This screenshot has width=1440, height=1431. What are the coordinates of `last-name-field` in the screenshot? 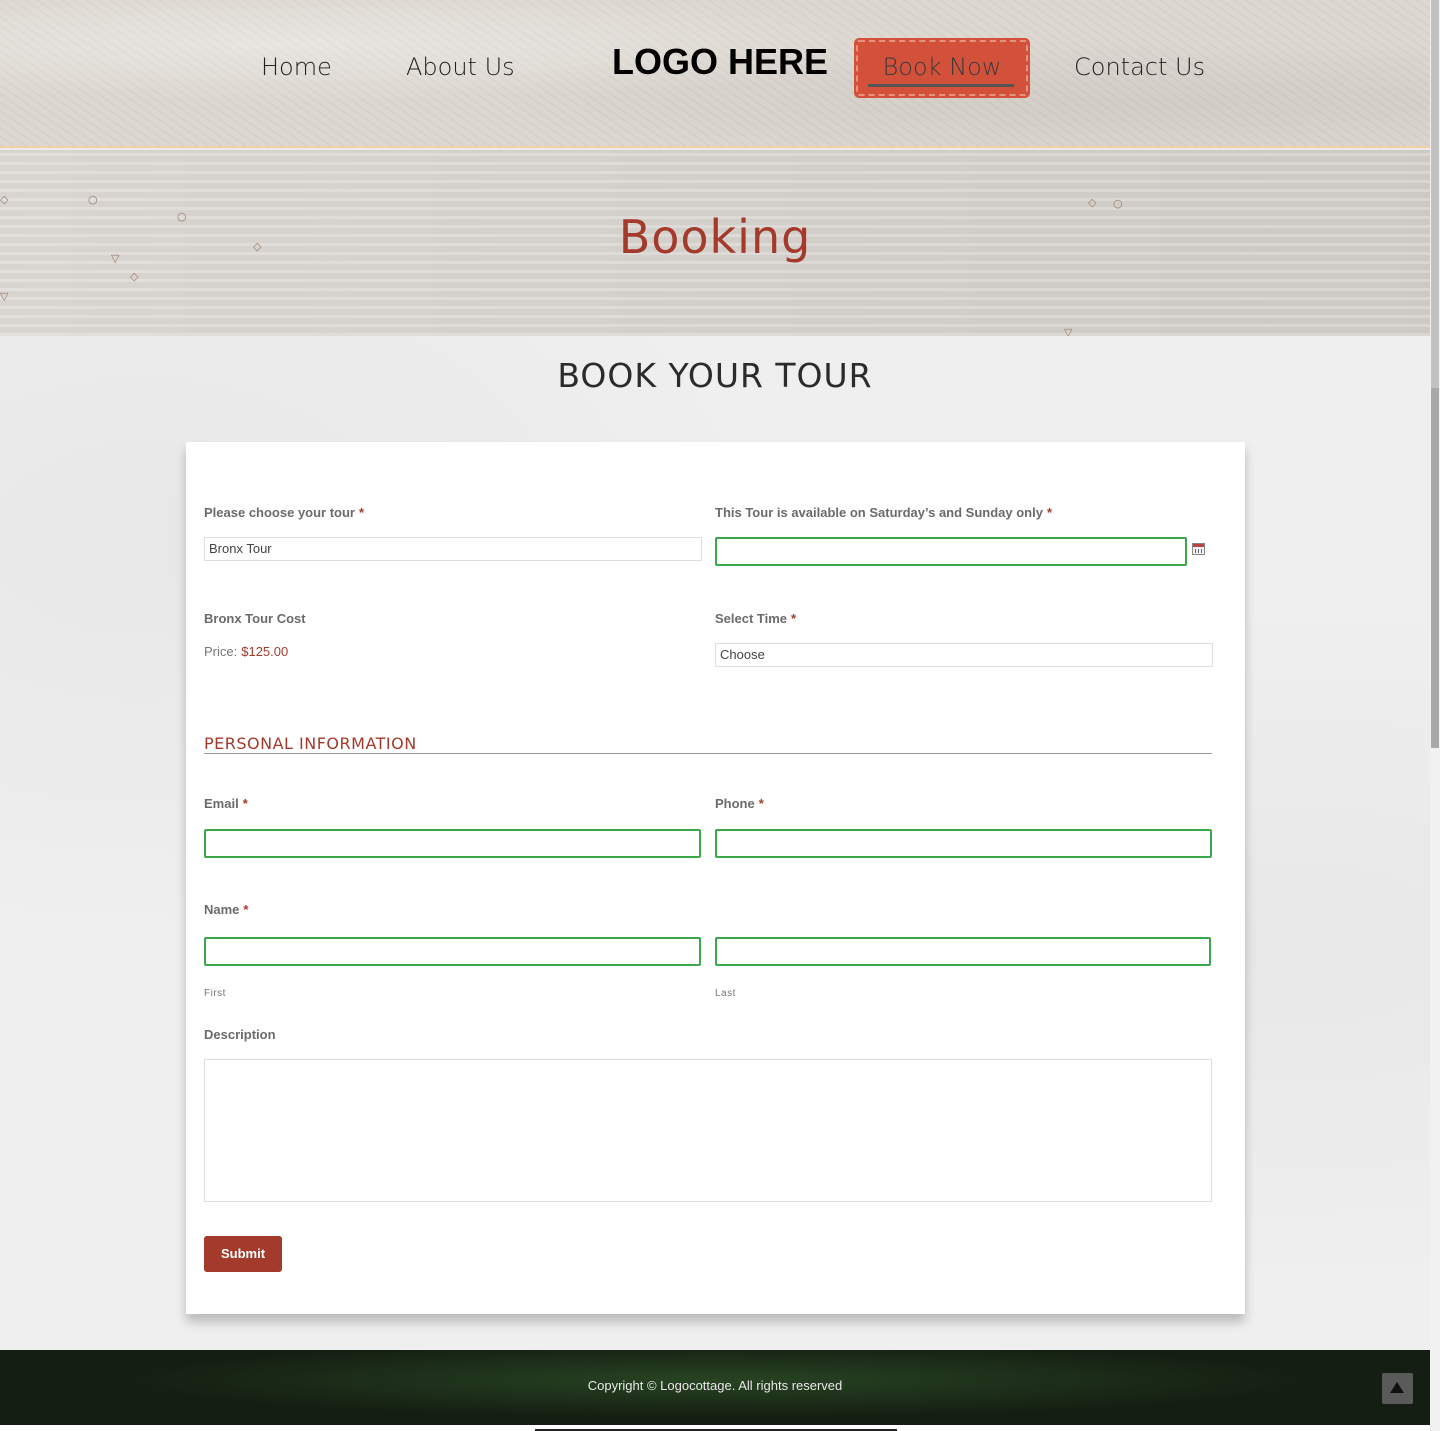 It's located at (963, 951).